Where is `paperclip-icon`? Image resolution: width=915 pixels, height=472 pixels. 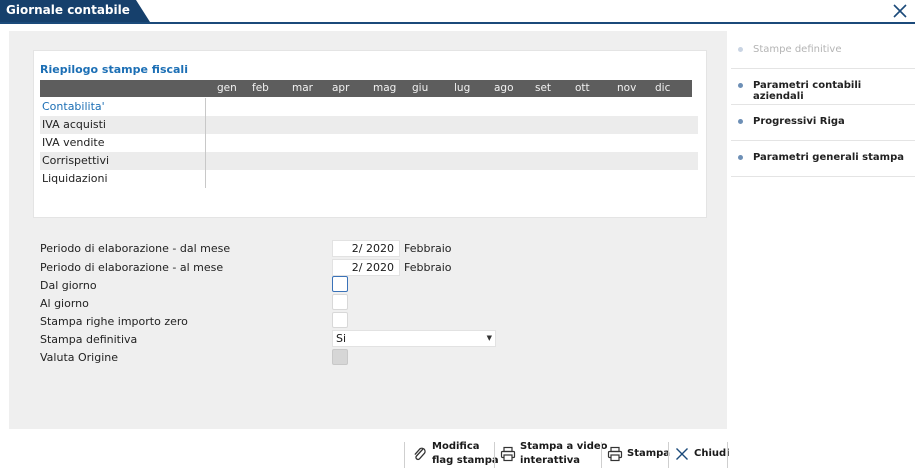 paperclip-icon is located at coordinates (420, 454).